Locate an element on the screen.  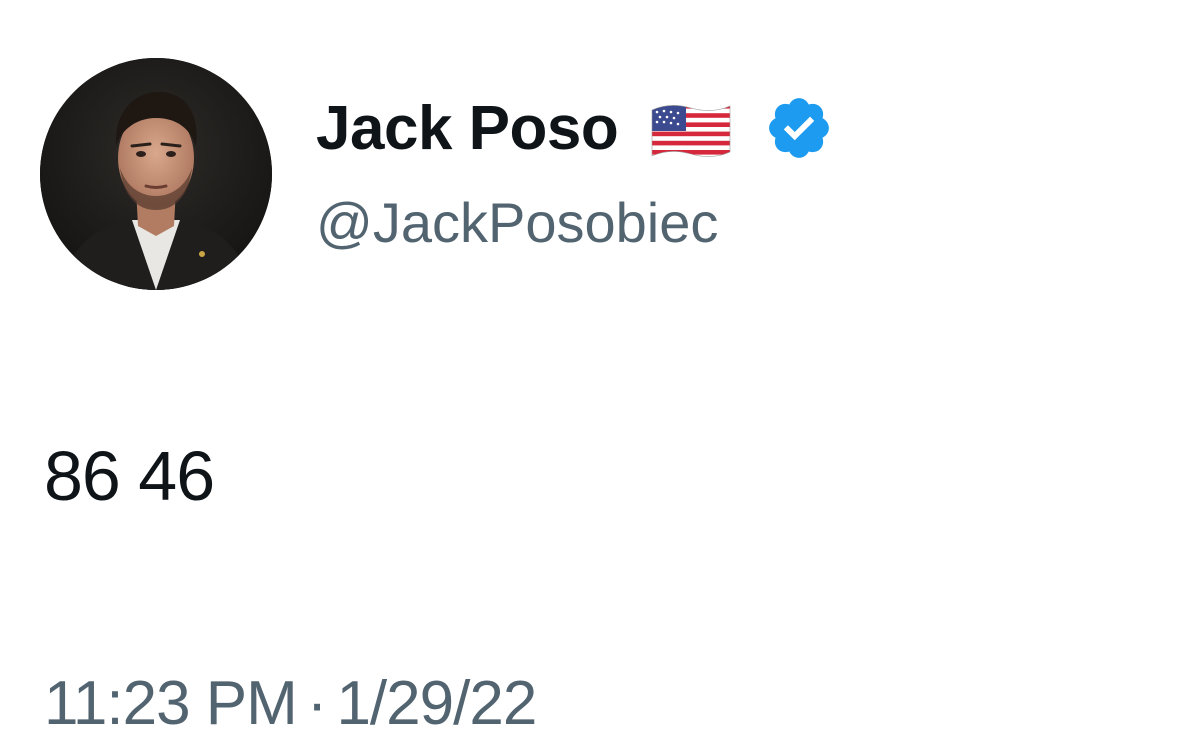
author-handle: @JackPosobiec is located at coordinates (517, 222).